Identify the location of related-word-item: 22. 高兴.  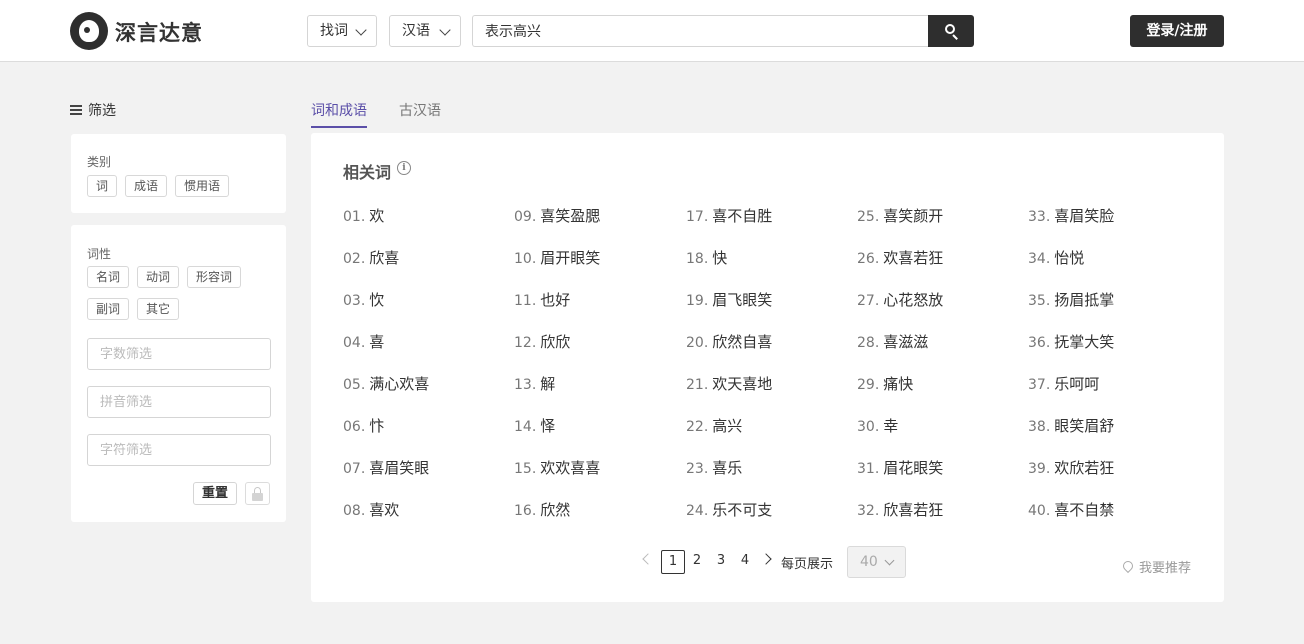
(714, 426).